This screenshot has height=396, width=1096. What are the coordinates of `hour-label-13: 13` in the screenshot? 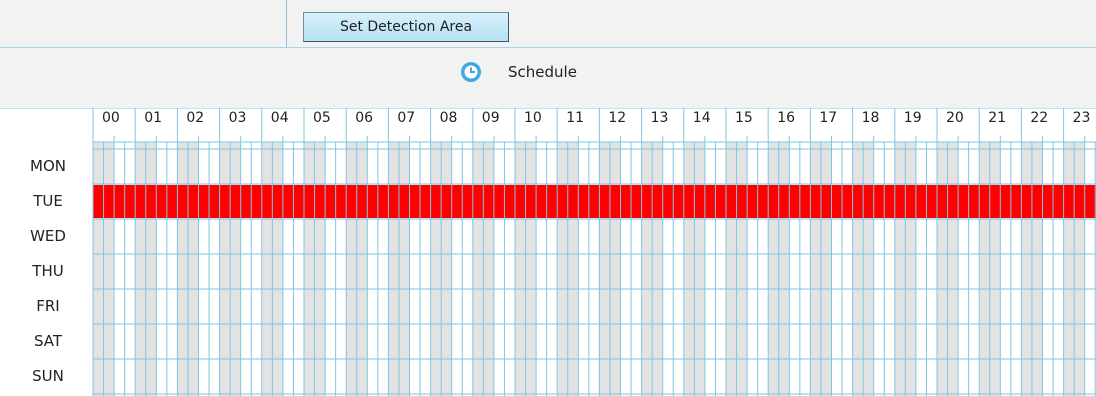 It's located at (659, 118).